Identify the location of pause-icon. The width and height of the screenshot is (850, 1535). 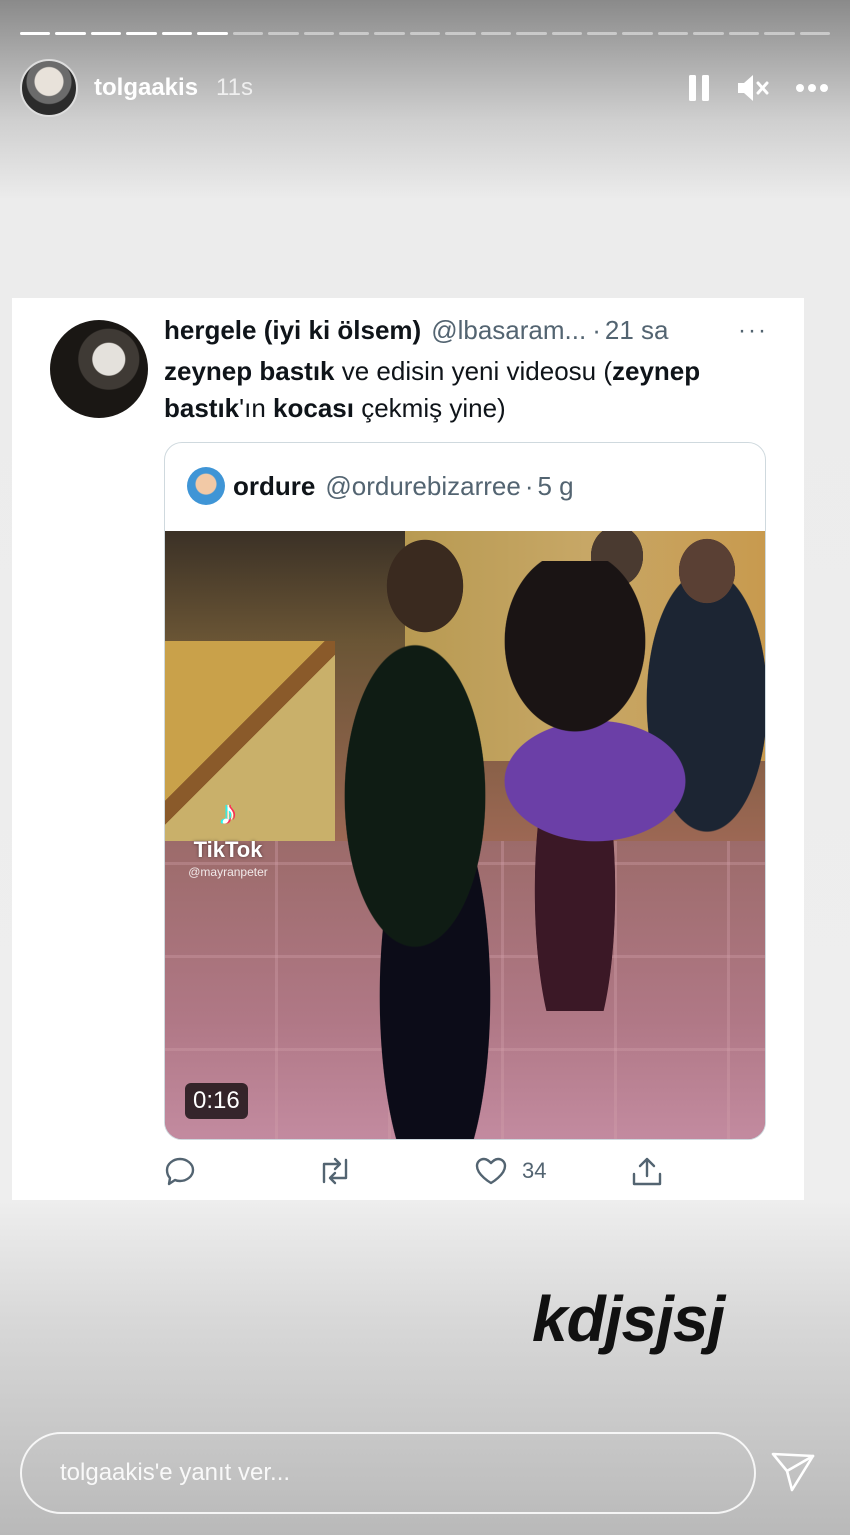
(699, 88).